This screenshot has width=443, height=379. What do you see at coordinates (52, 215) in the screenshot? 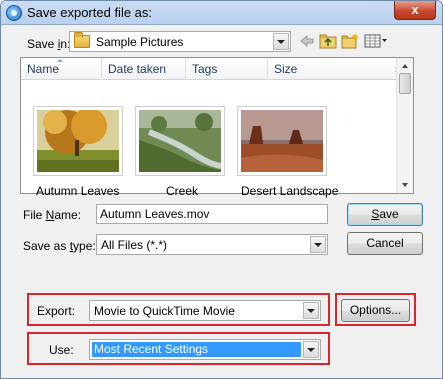
I see `file-name-label: File Name:` at bounding box center [52, 215].